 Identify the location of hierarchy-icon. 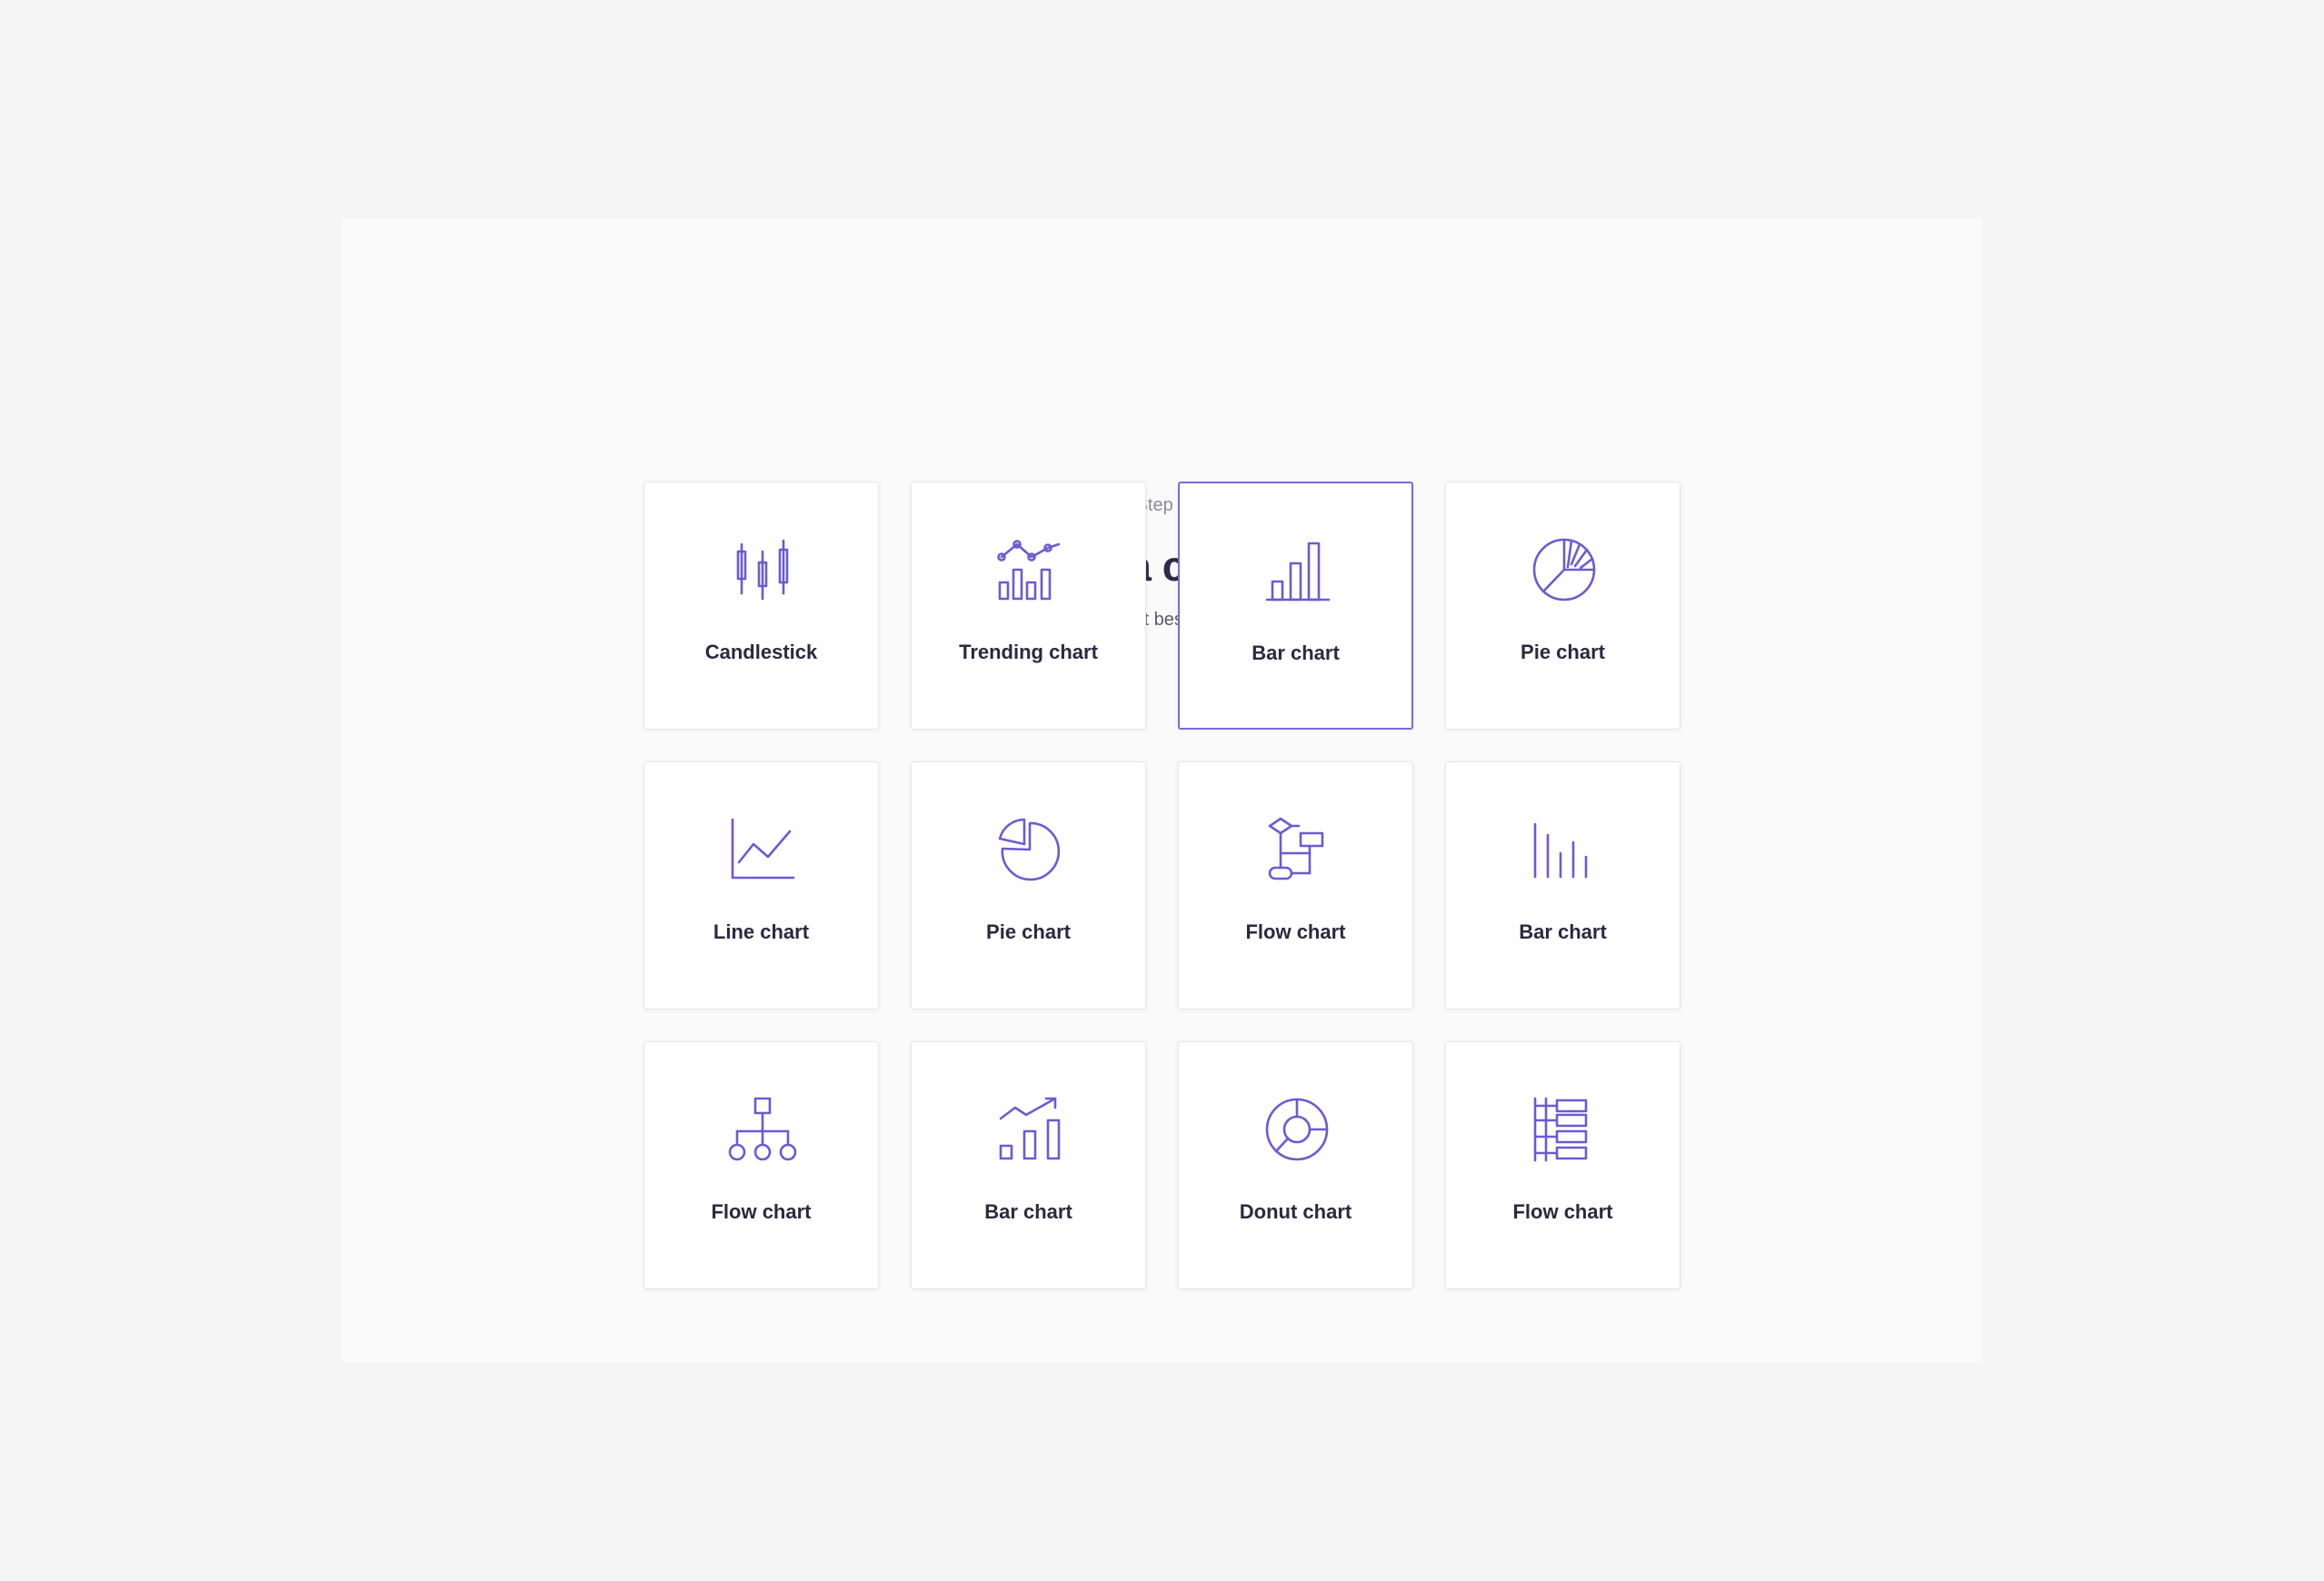
(762, 1129).